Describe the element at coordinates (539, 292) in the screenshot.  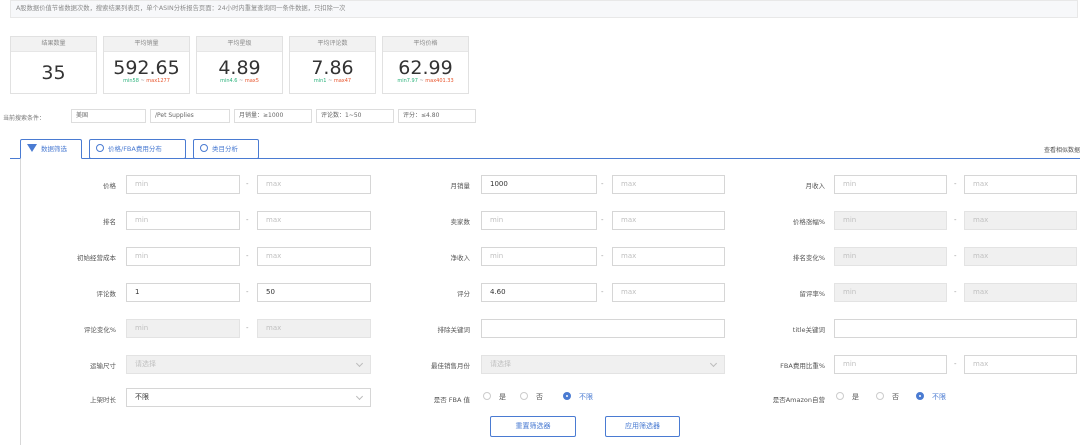
I see `rating-min-input: 4.60` at that location.